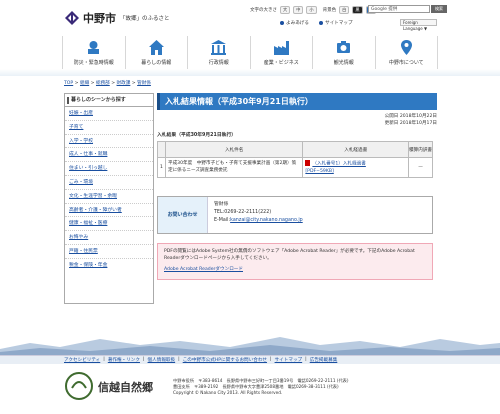 This screenshot has height=414, width=500. Describe the element at coordinates (420, 167) in the screenshot. I see `row-estimate: —` at that location.